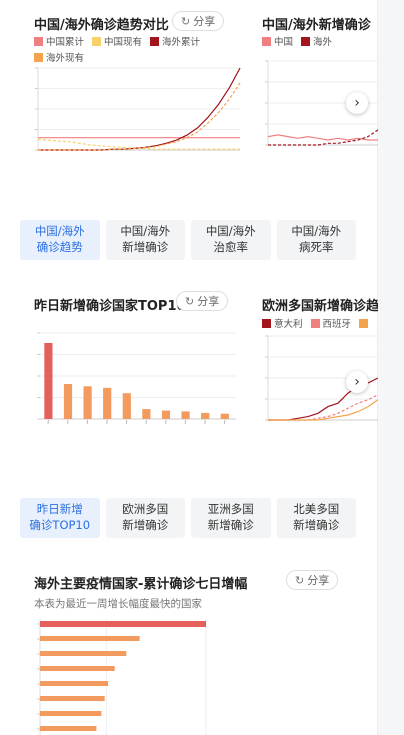 This screenshot has width=404, height=735. Describe the element at coordinates (136, 378) in the screenshot. I see `chart-top10` at that location.